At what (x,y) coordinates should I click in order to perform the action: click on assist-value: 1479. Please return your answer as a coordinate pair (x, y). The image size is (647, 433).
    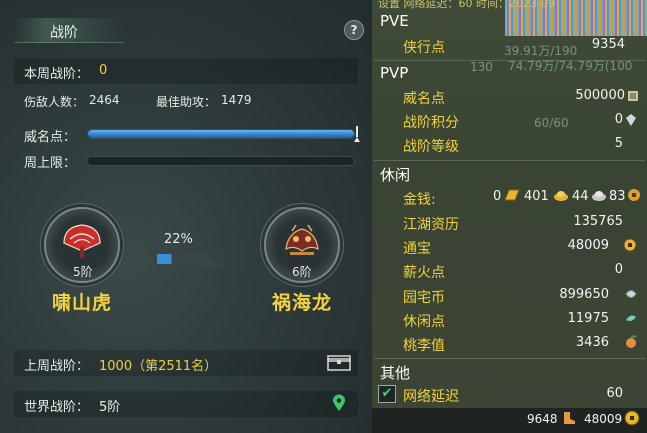
    Looking at the image, I should click on (236, 100).